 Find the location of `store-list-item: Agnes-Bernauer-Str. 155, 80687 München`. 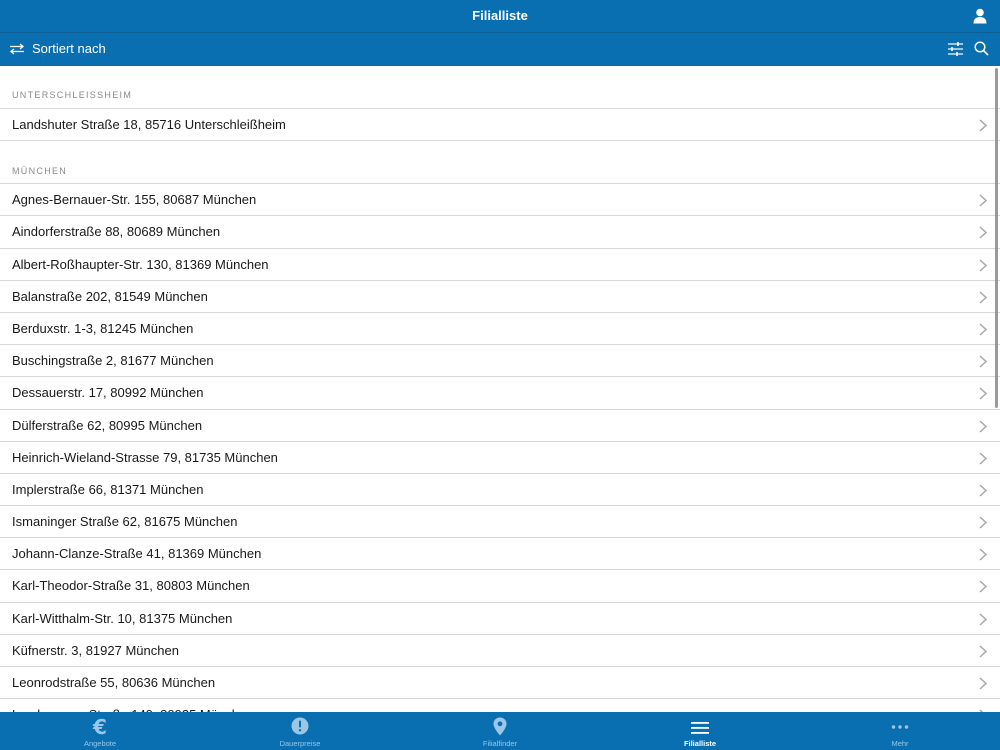

store-list-item: Agnes-Bernauer-Str. 155, 80687 München is located at coordinates (500, 200).